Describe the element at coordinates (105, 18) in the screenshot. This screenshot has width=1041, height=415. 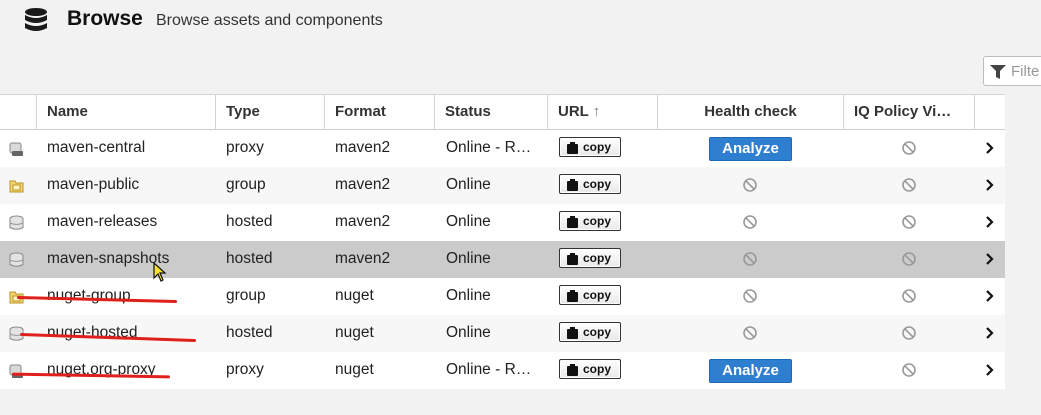
I see `page-title: Browse` at that location.